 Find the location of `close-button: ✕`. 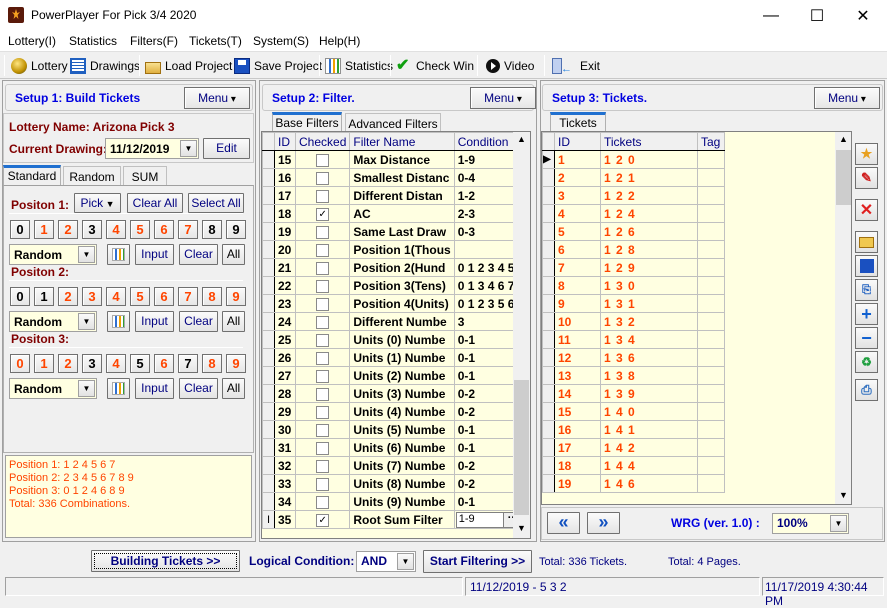

close-button: ✕ is located at coordinates (863, 15).